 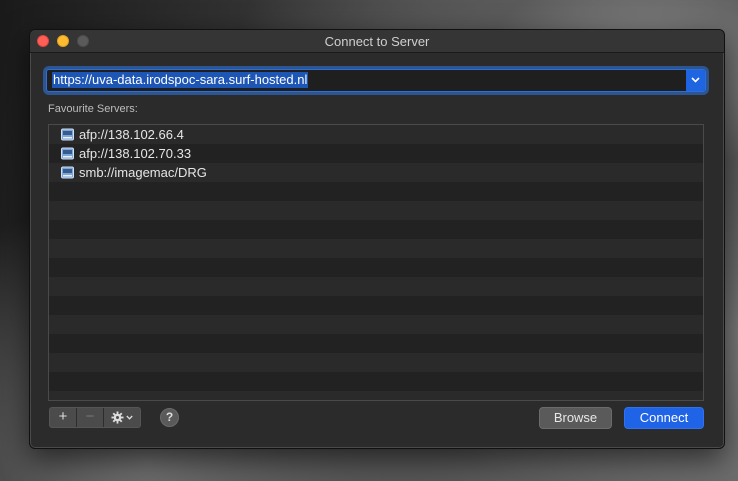 I want to click on recent-servers-dropdown, so click(x=695, y=80).